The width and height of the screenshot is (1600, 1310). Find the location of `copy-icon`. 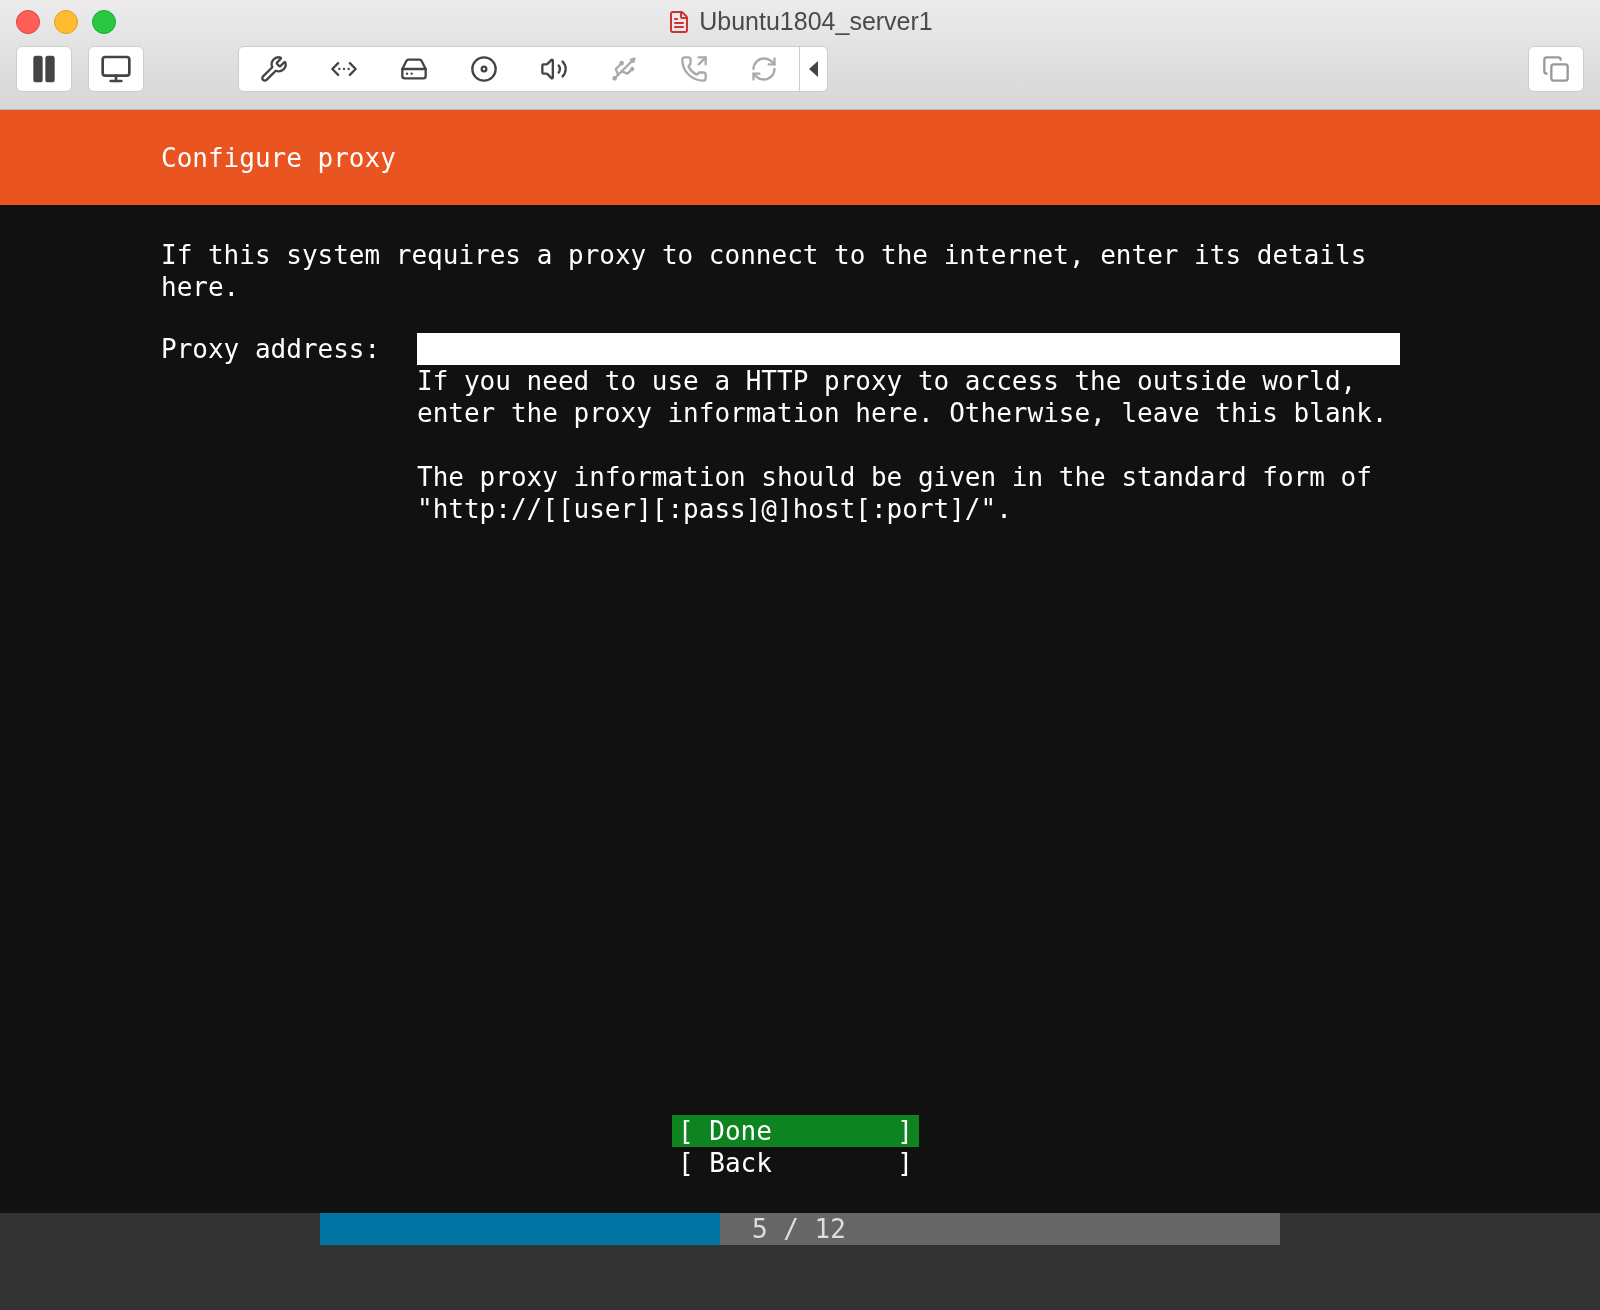

copy-icon is located at coordinates (1556, 69).